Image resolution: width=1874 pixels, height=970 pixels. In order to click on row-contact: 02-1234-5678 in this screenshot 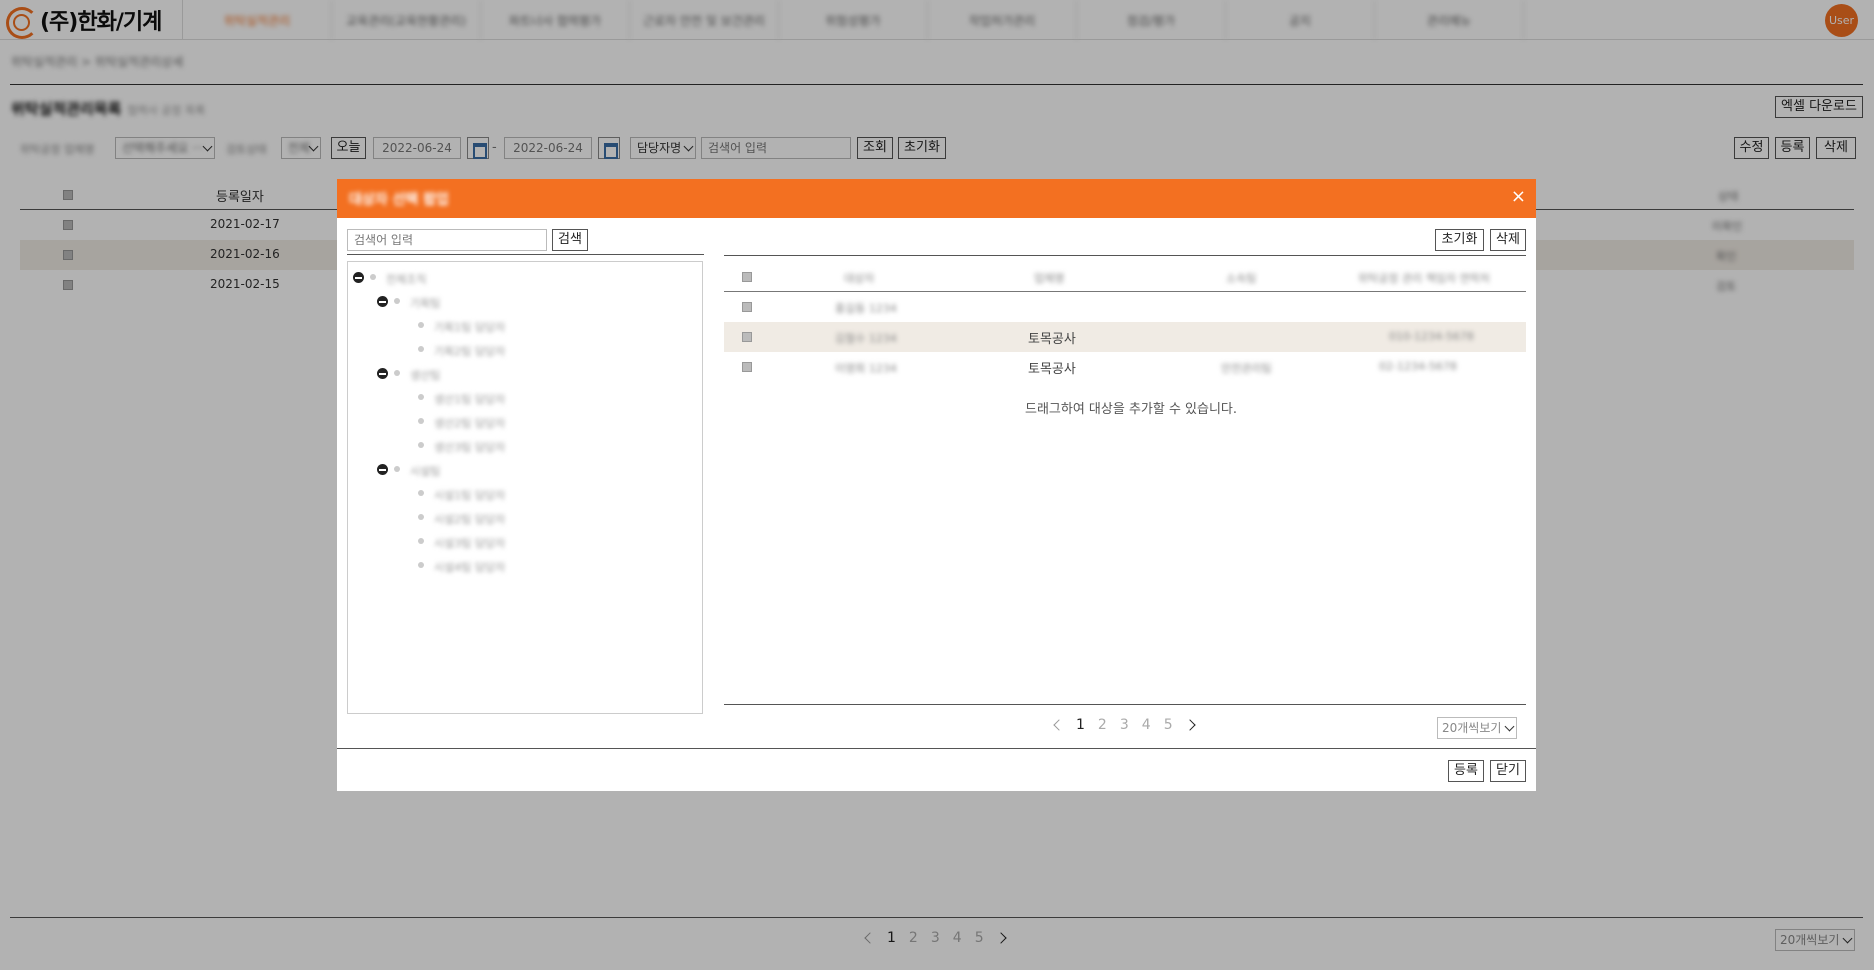, I will do `click(1418, 366)`.